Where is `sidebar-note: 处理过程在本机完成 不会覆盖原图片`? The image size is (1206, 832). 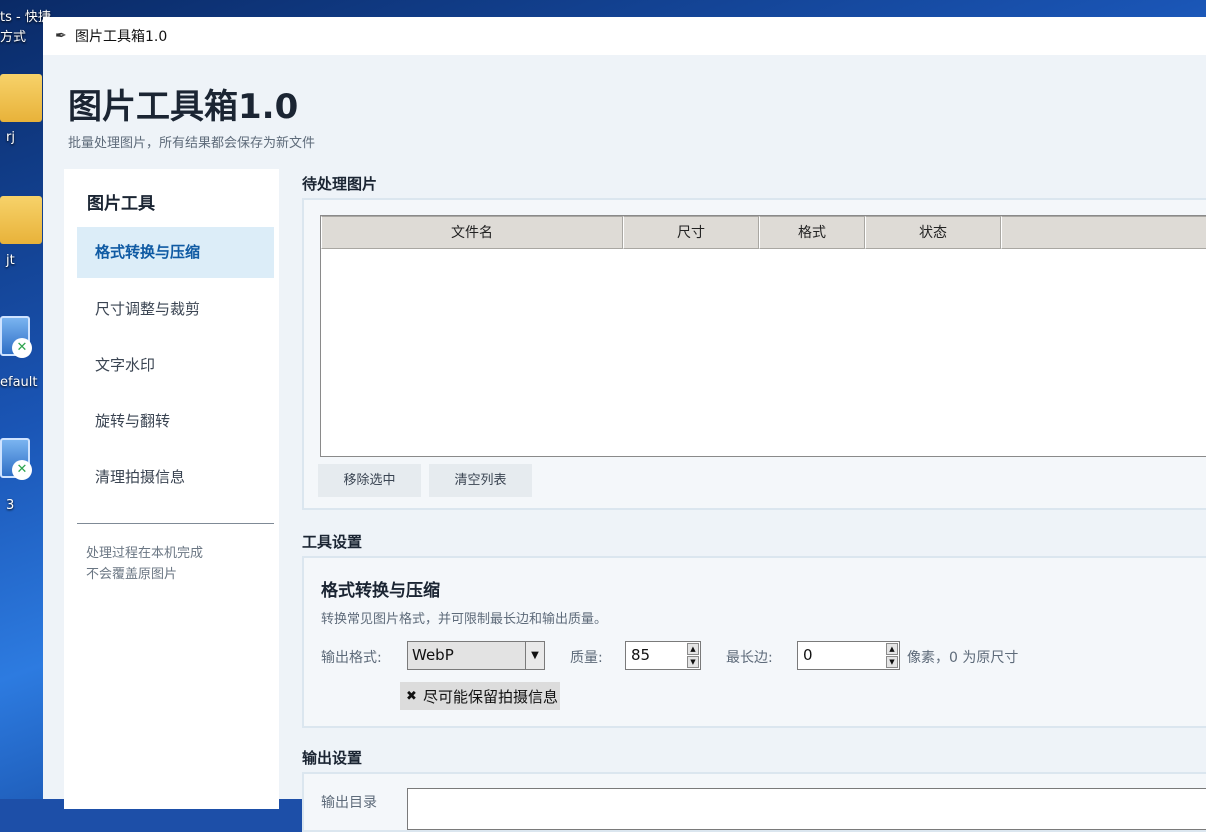 sidebar-note: 处理过程在本机完成 不会覆盖原图片 is located at coordinates (144, 564).